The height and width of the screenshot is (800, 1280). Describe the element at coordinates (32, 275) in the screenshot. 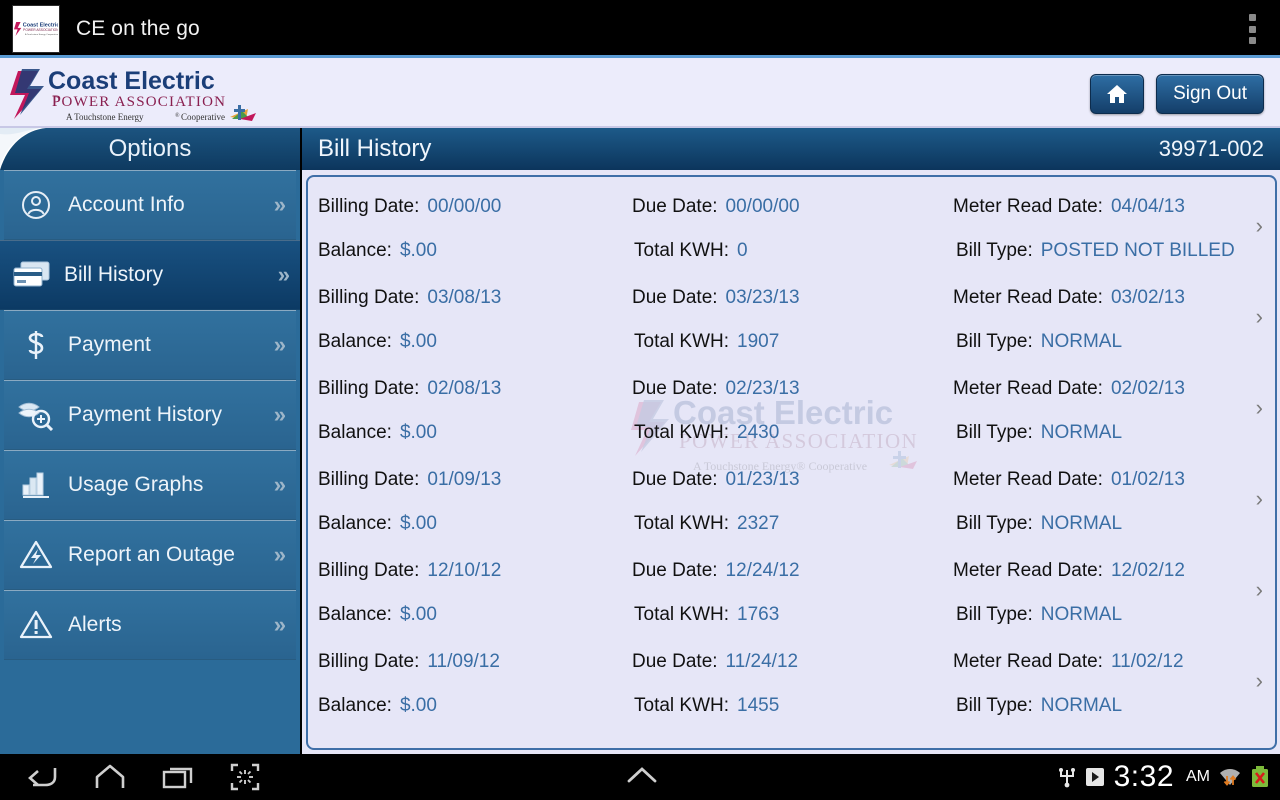

I see `credit-card-icon` at that location.